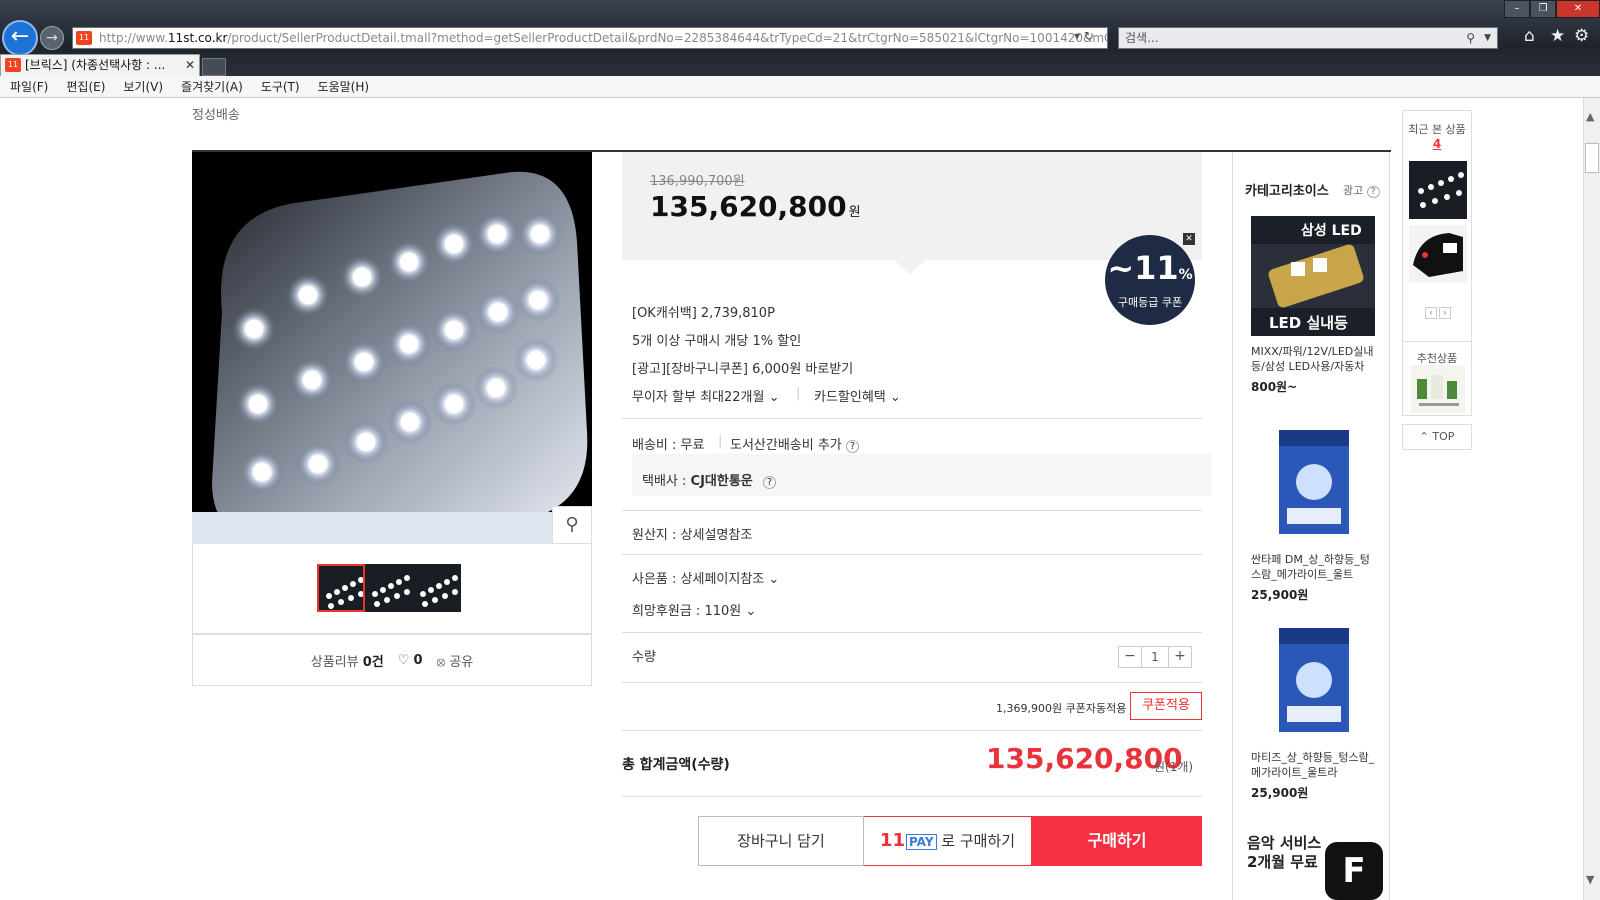 The height and width of the screenshot is (900, 1600). What do you see at coordinates (85, 87) in the screenshot?
I see `menu-item-2: 편집(E)` at bounding box center [85, 87].